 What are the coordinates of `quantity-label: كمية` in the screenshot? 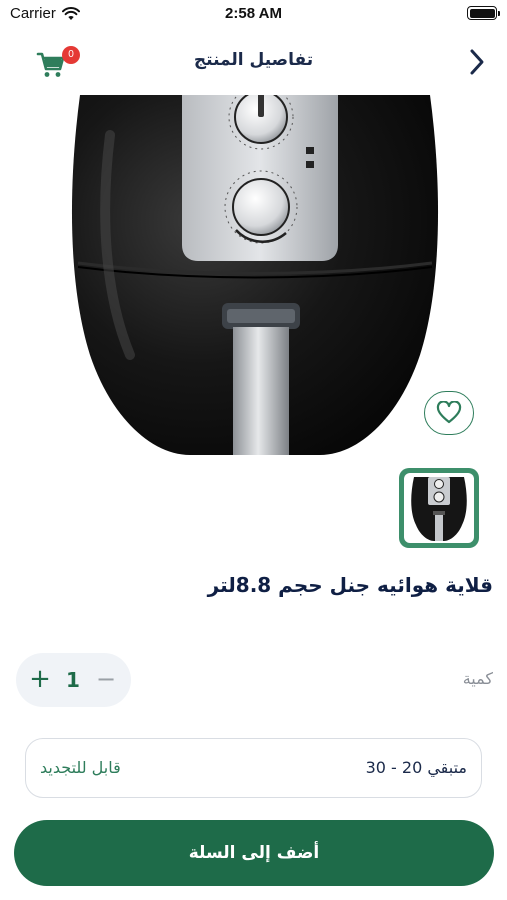 It's located at (477, 678).